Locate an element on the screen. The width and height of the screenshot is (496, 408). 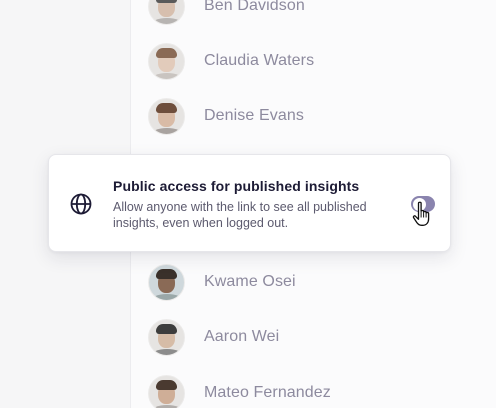
list-item: Claudia Waters is located at coordinates (231, 61).